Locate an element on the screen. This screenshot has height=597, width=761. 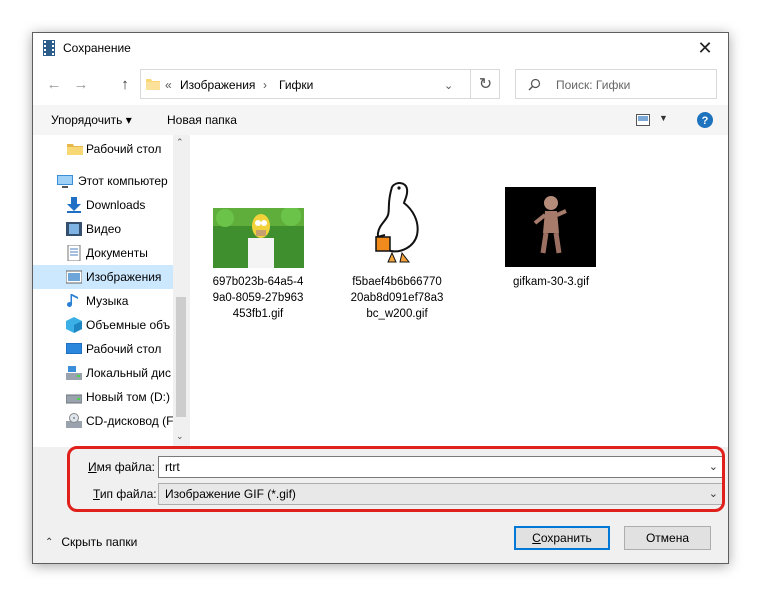
nav-item-local-disk: Локальный дис is located at coordinates (103, 373).